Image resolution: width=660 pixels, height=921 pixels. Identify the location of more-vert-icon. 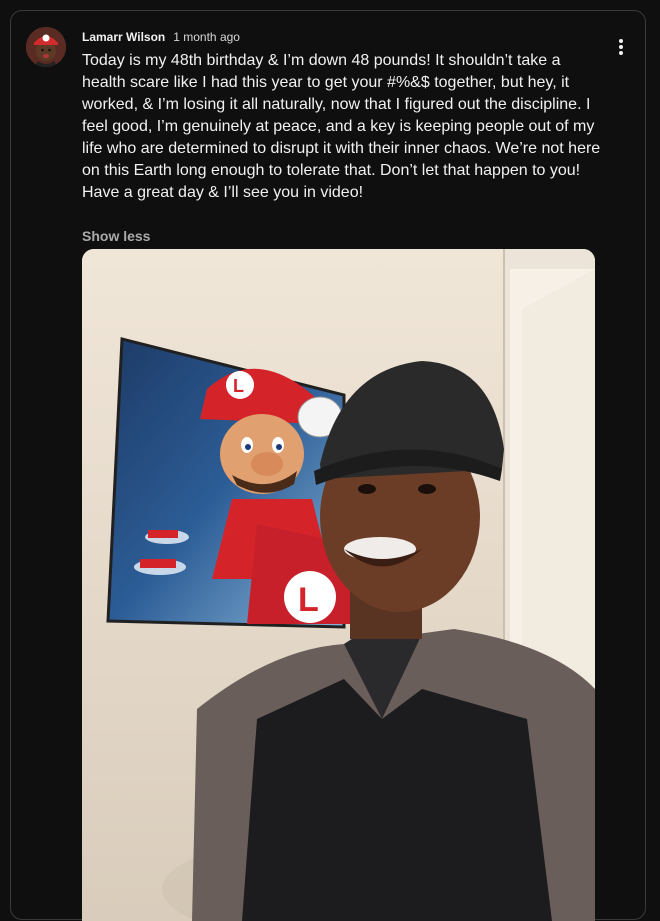
(621, 47).